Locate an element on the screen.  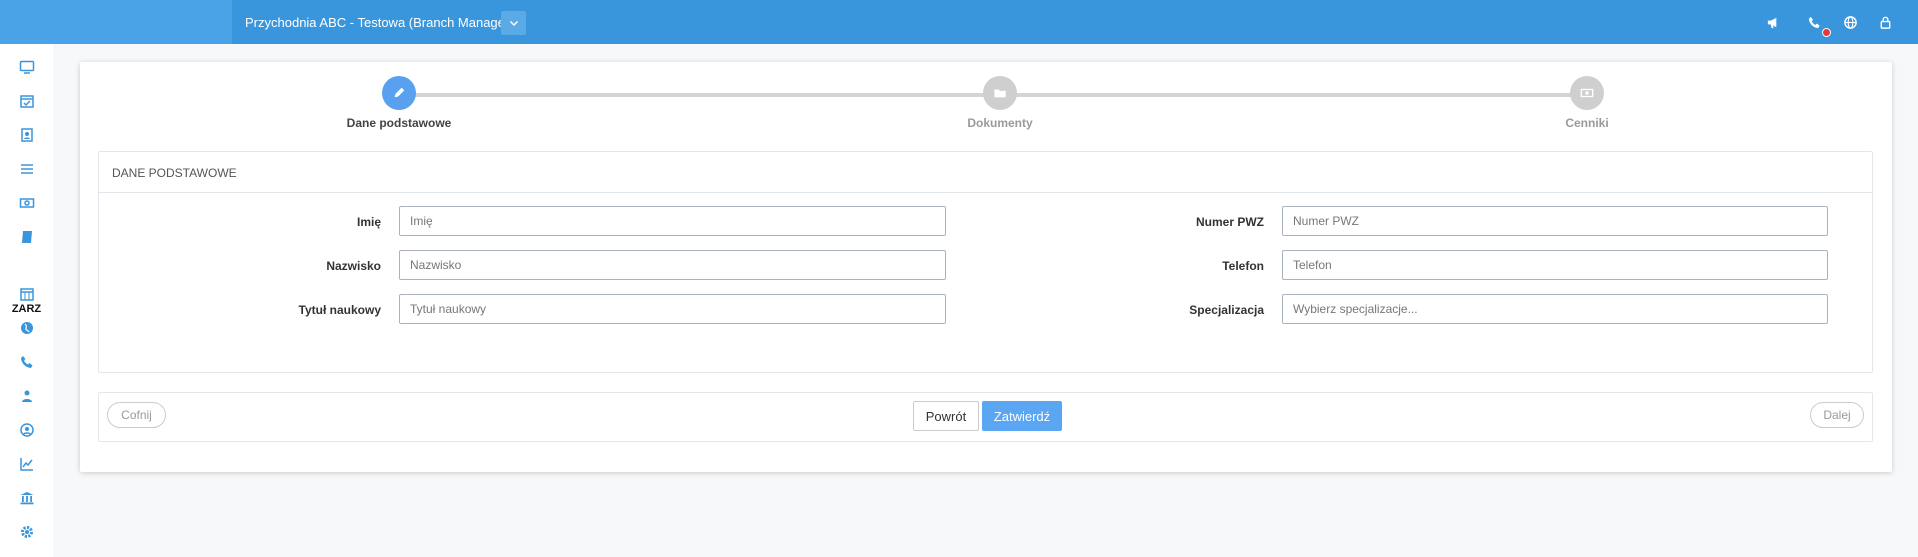
step-dane-podstawowe is located at coordinates (399, 93).